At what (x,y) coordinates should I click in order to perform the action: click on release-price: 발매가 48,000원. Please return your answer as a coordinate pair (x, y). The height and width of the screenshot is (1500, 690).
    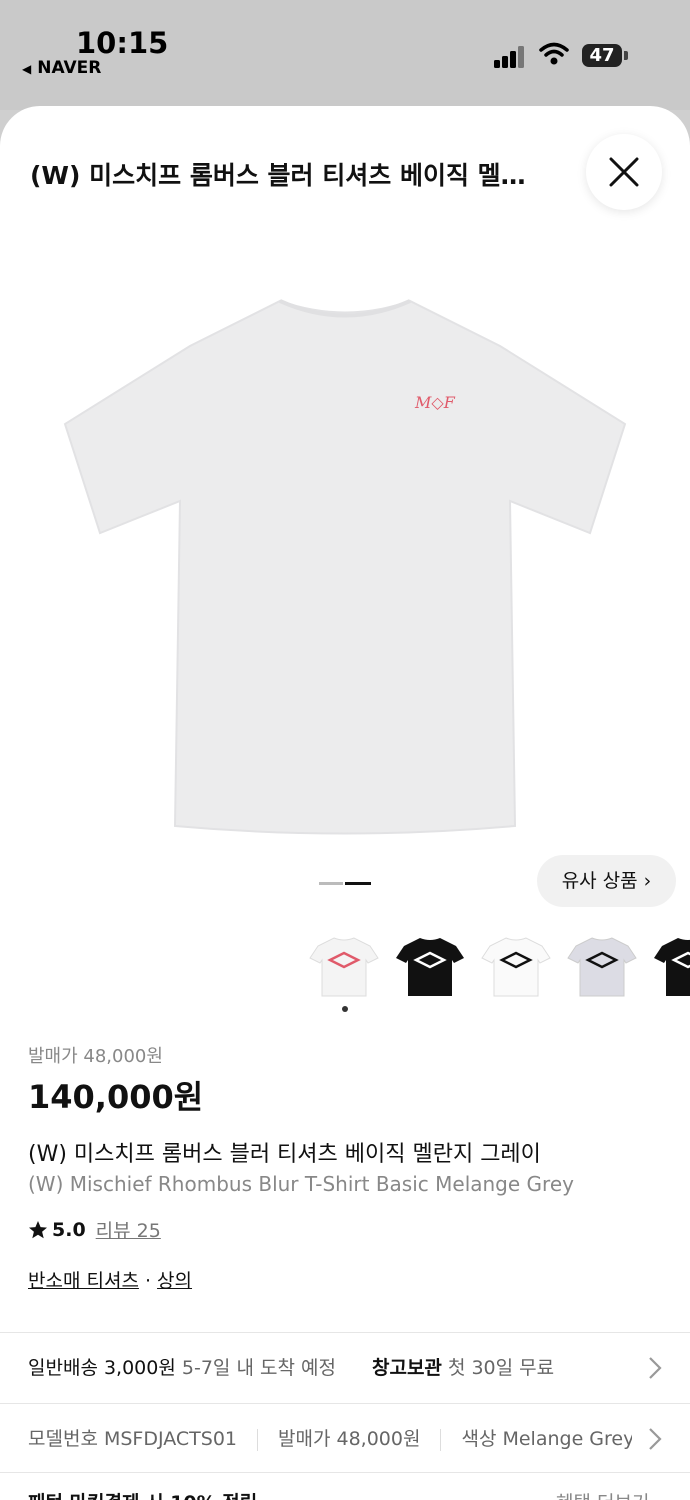
    Looking at the image, I should click on (95, 1056).